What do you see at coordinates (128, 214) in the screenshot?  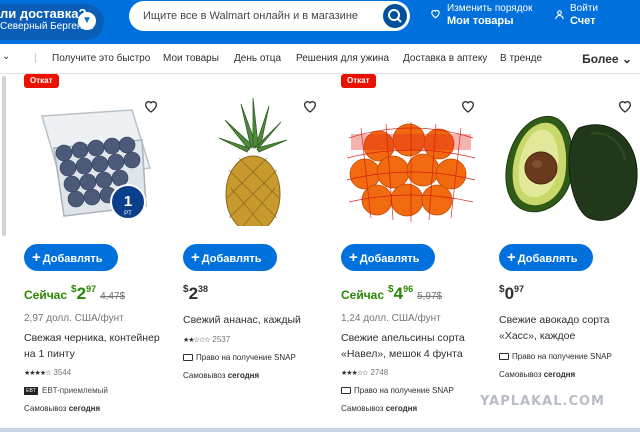 I see `pack-size-unit: PT` at bounding box center [128, 214].